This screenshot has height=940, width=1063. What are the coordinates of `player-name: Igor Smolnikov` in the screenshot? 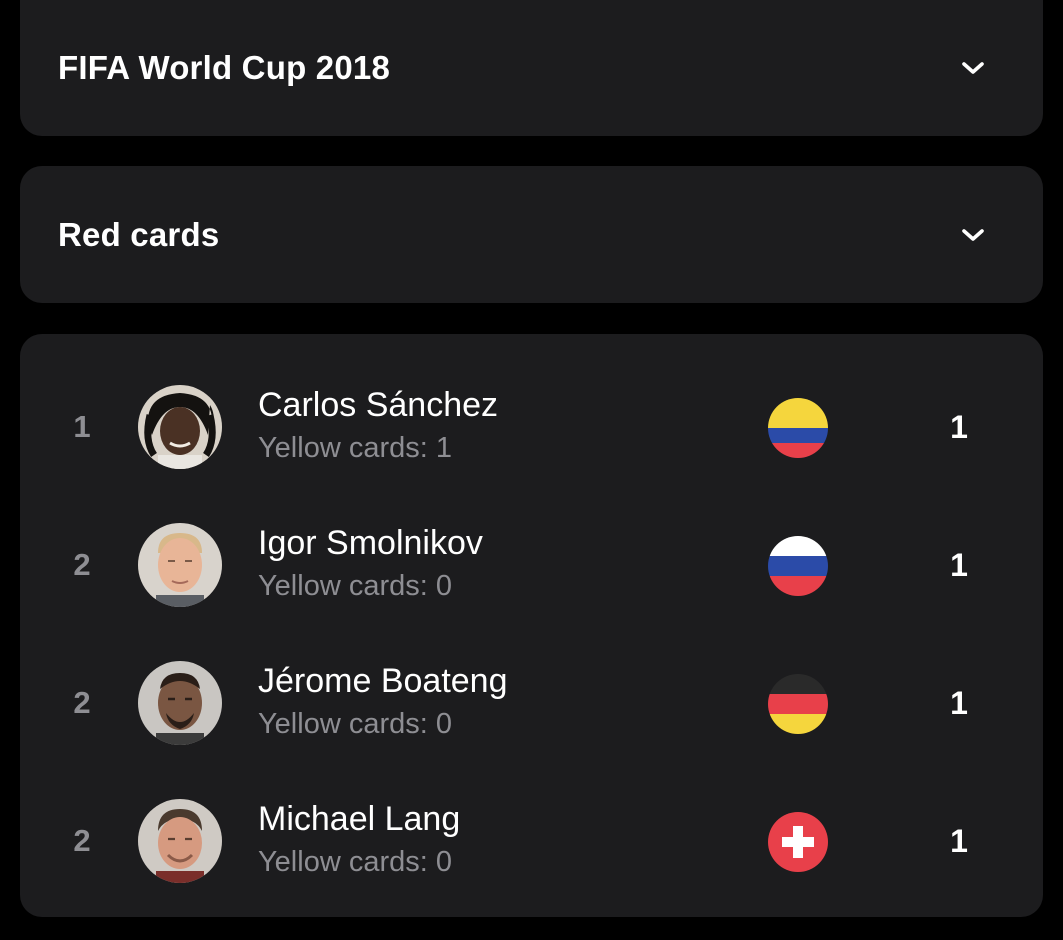 It's located at (370, 543).